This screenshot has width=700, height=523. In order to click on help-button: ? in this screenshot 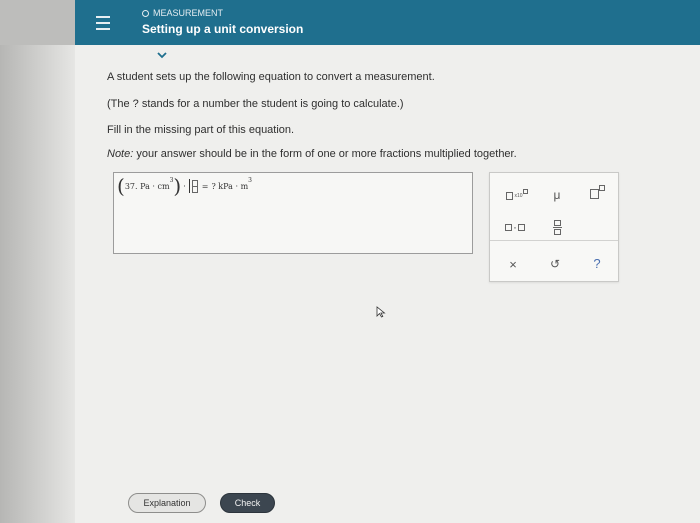, I will do `click(597, 263)`.